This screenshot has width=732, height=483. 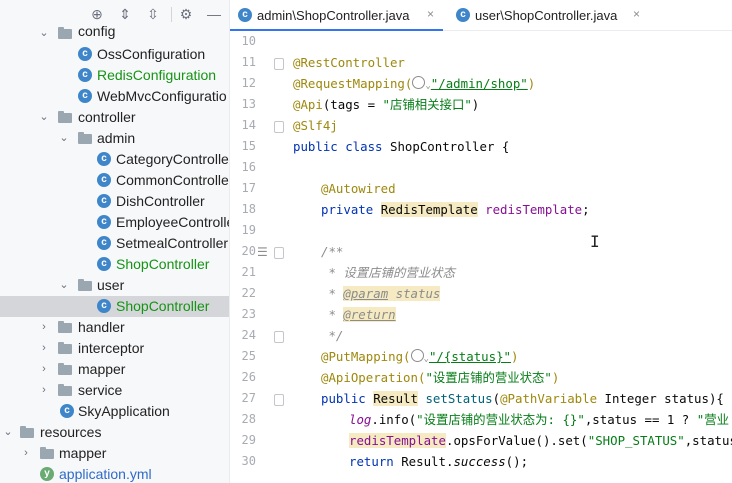 What do you see at coordinates (172, 243) in the screenshot?
I see `tree-item-label: SetmealController` at bounding box center [172, 243].